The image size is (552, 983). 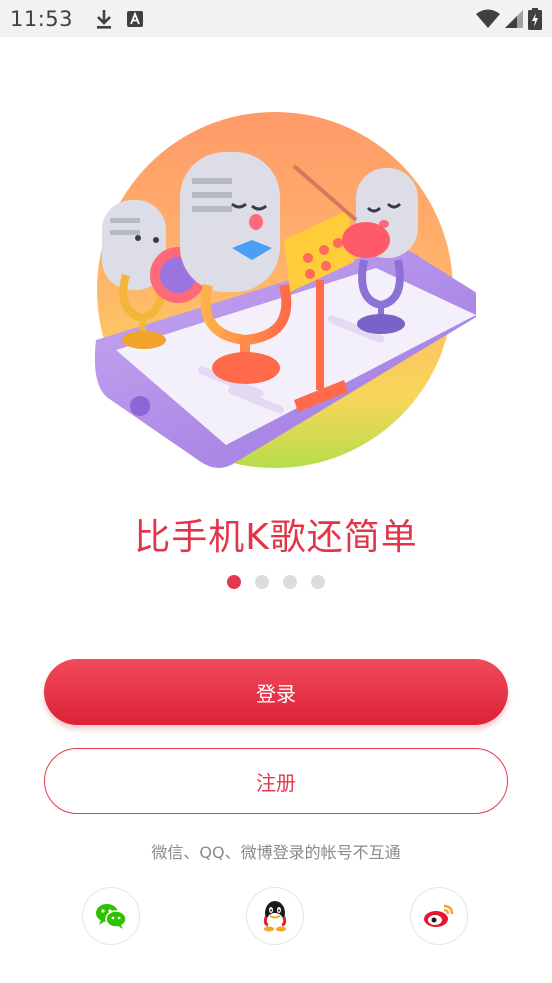 What do you see at coordinates (104, 19) in the screenshot?
I see `download-icon` at bounding box center [104, 19].